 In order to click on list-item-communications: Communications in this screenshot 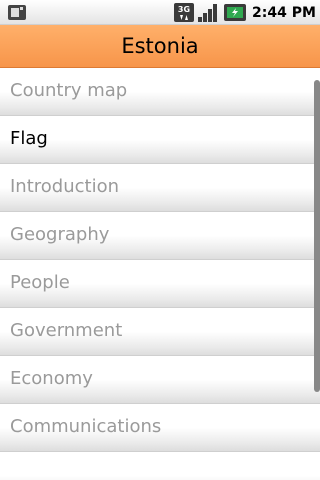, I will do `click(160, 428)`.